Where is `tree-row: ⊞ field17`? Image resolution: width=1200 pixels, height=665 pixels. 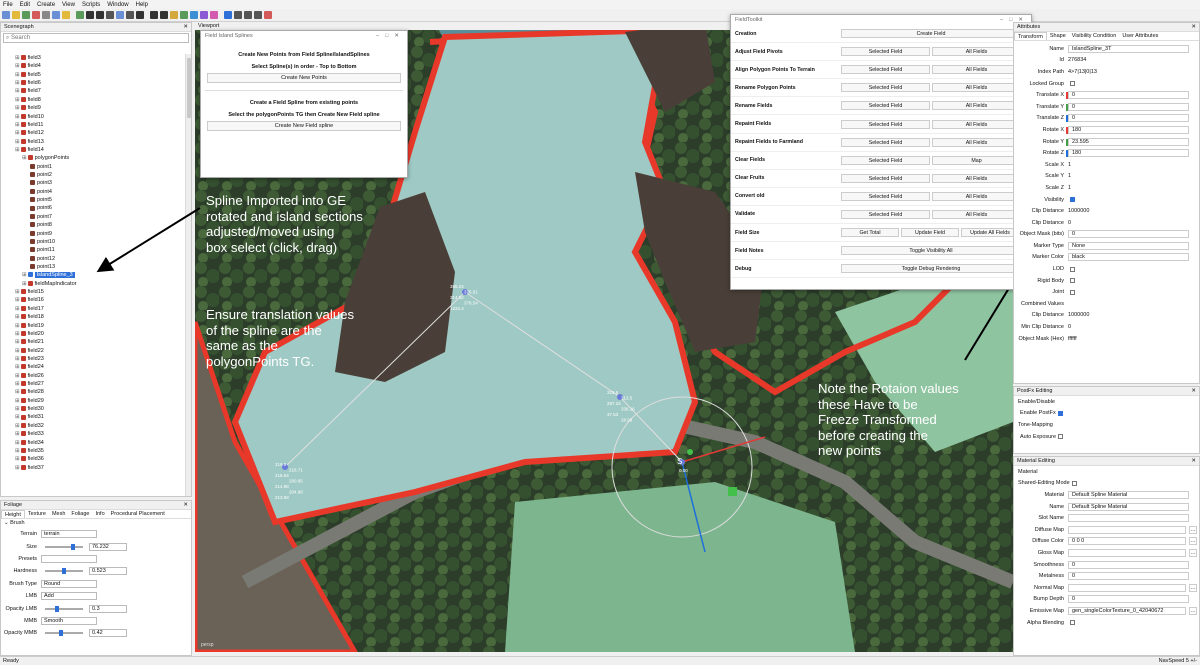 tree-row: ⊞ field17 is located at coordinates (93, 309).